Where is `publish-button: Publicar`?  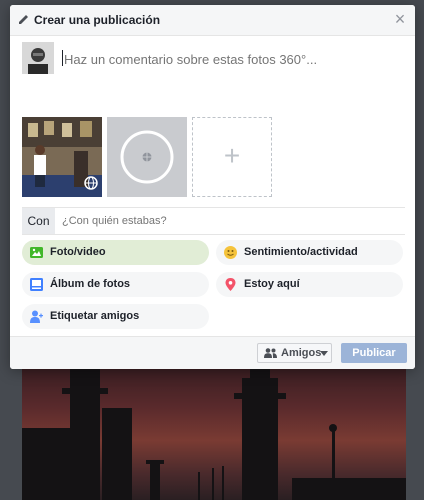
publish-button: Publicar is located at coordinates (374, 353).